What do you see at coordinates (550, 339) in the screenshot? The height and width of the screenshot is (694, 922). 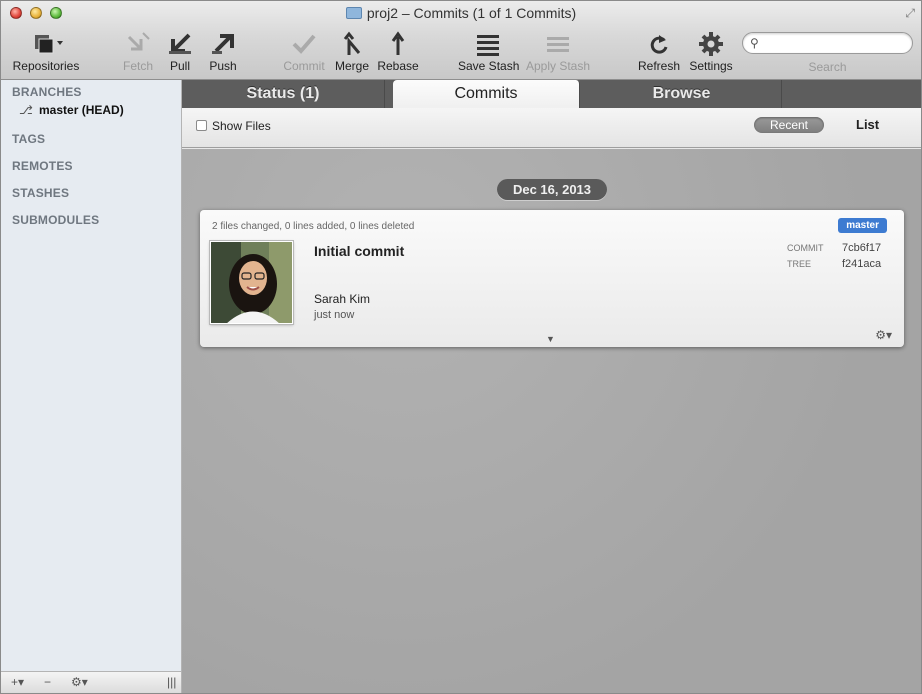 I see `expand-chevron-icon: ▼` at bounding box center [550, 339].